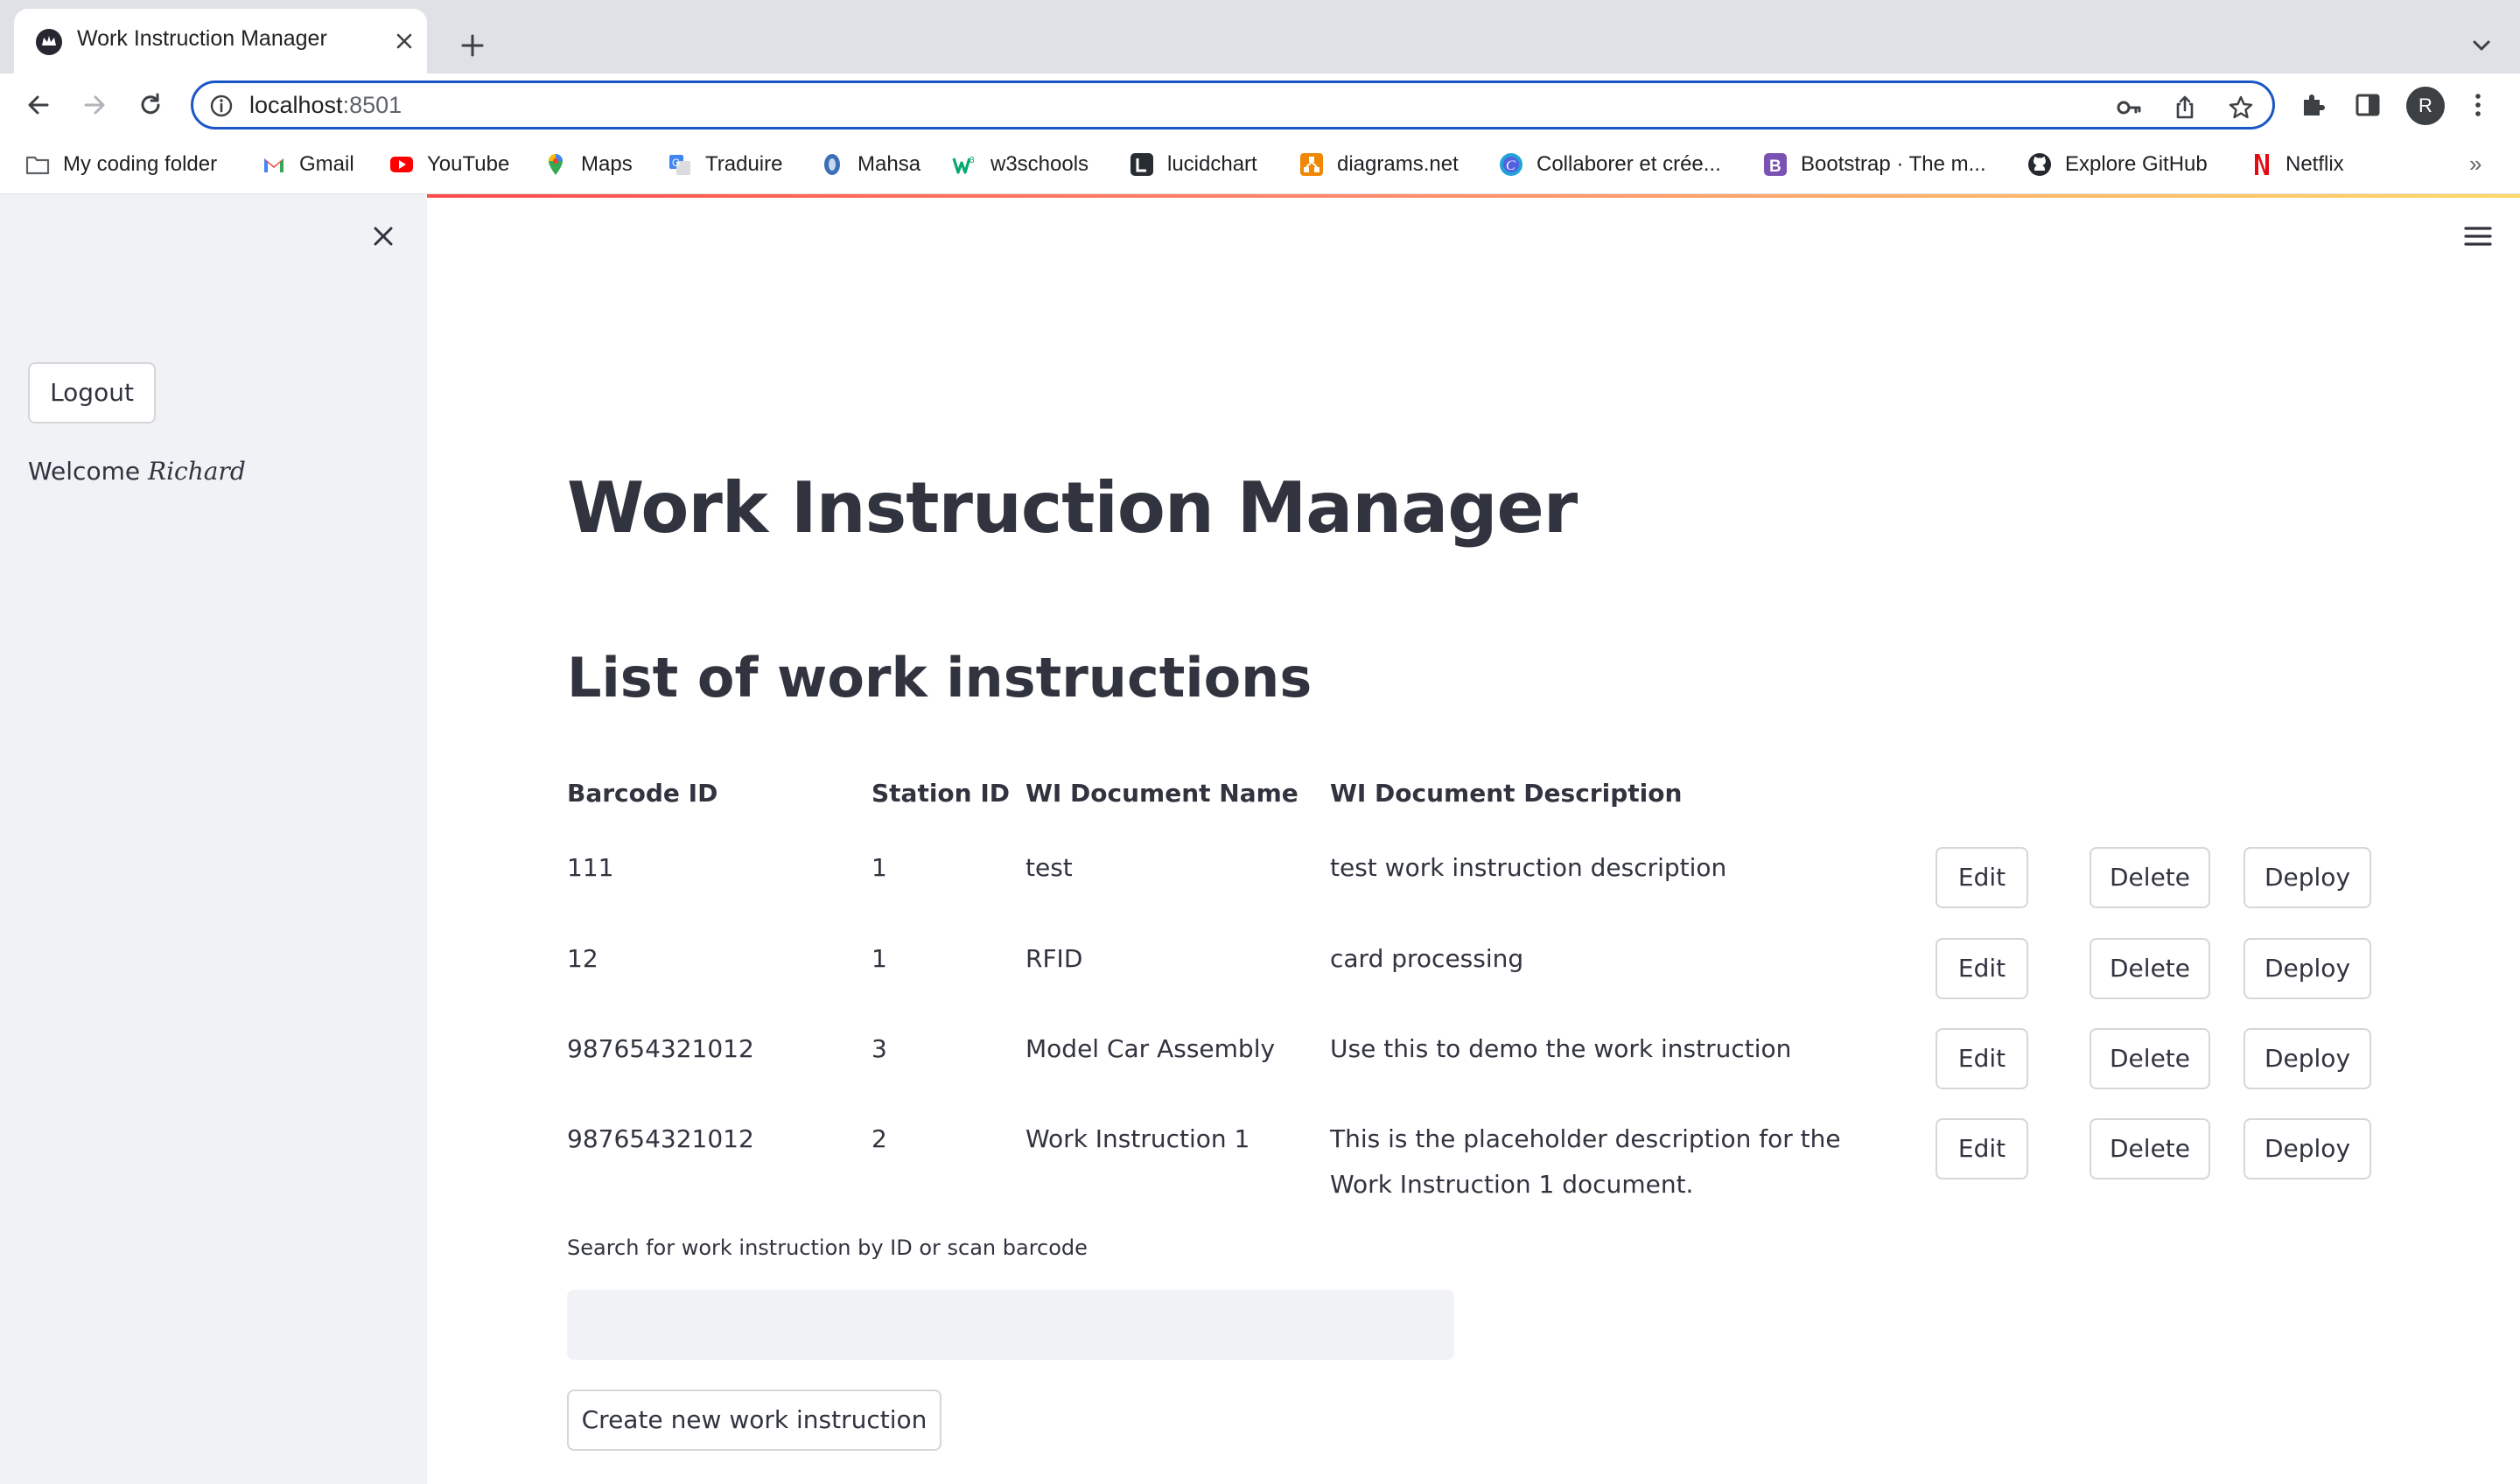 This screenshot has height=1484, width=2520. Describe the element at coordinates (37, 165) in the screenshot. I see `folder-icon` at that location.